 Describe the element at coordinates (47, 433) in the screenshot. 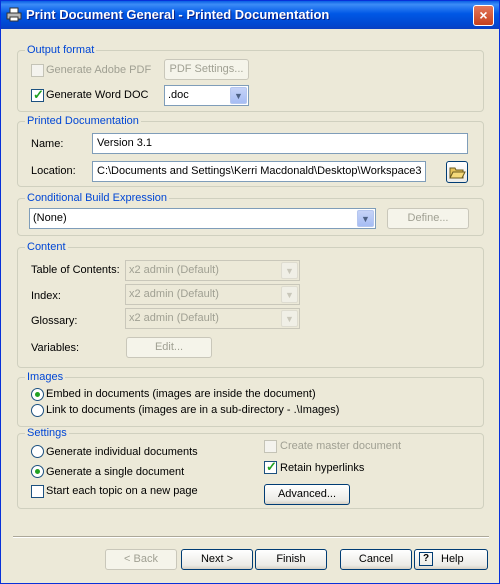

I see `settings-label: Settings` at that location.